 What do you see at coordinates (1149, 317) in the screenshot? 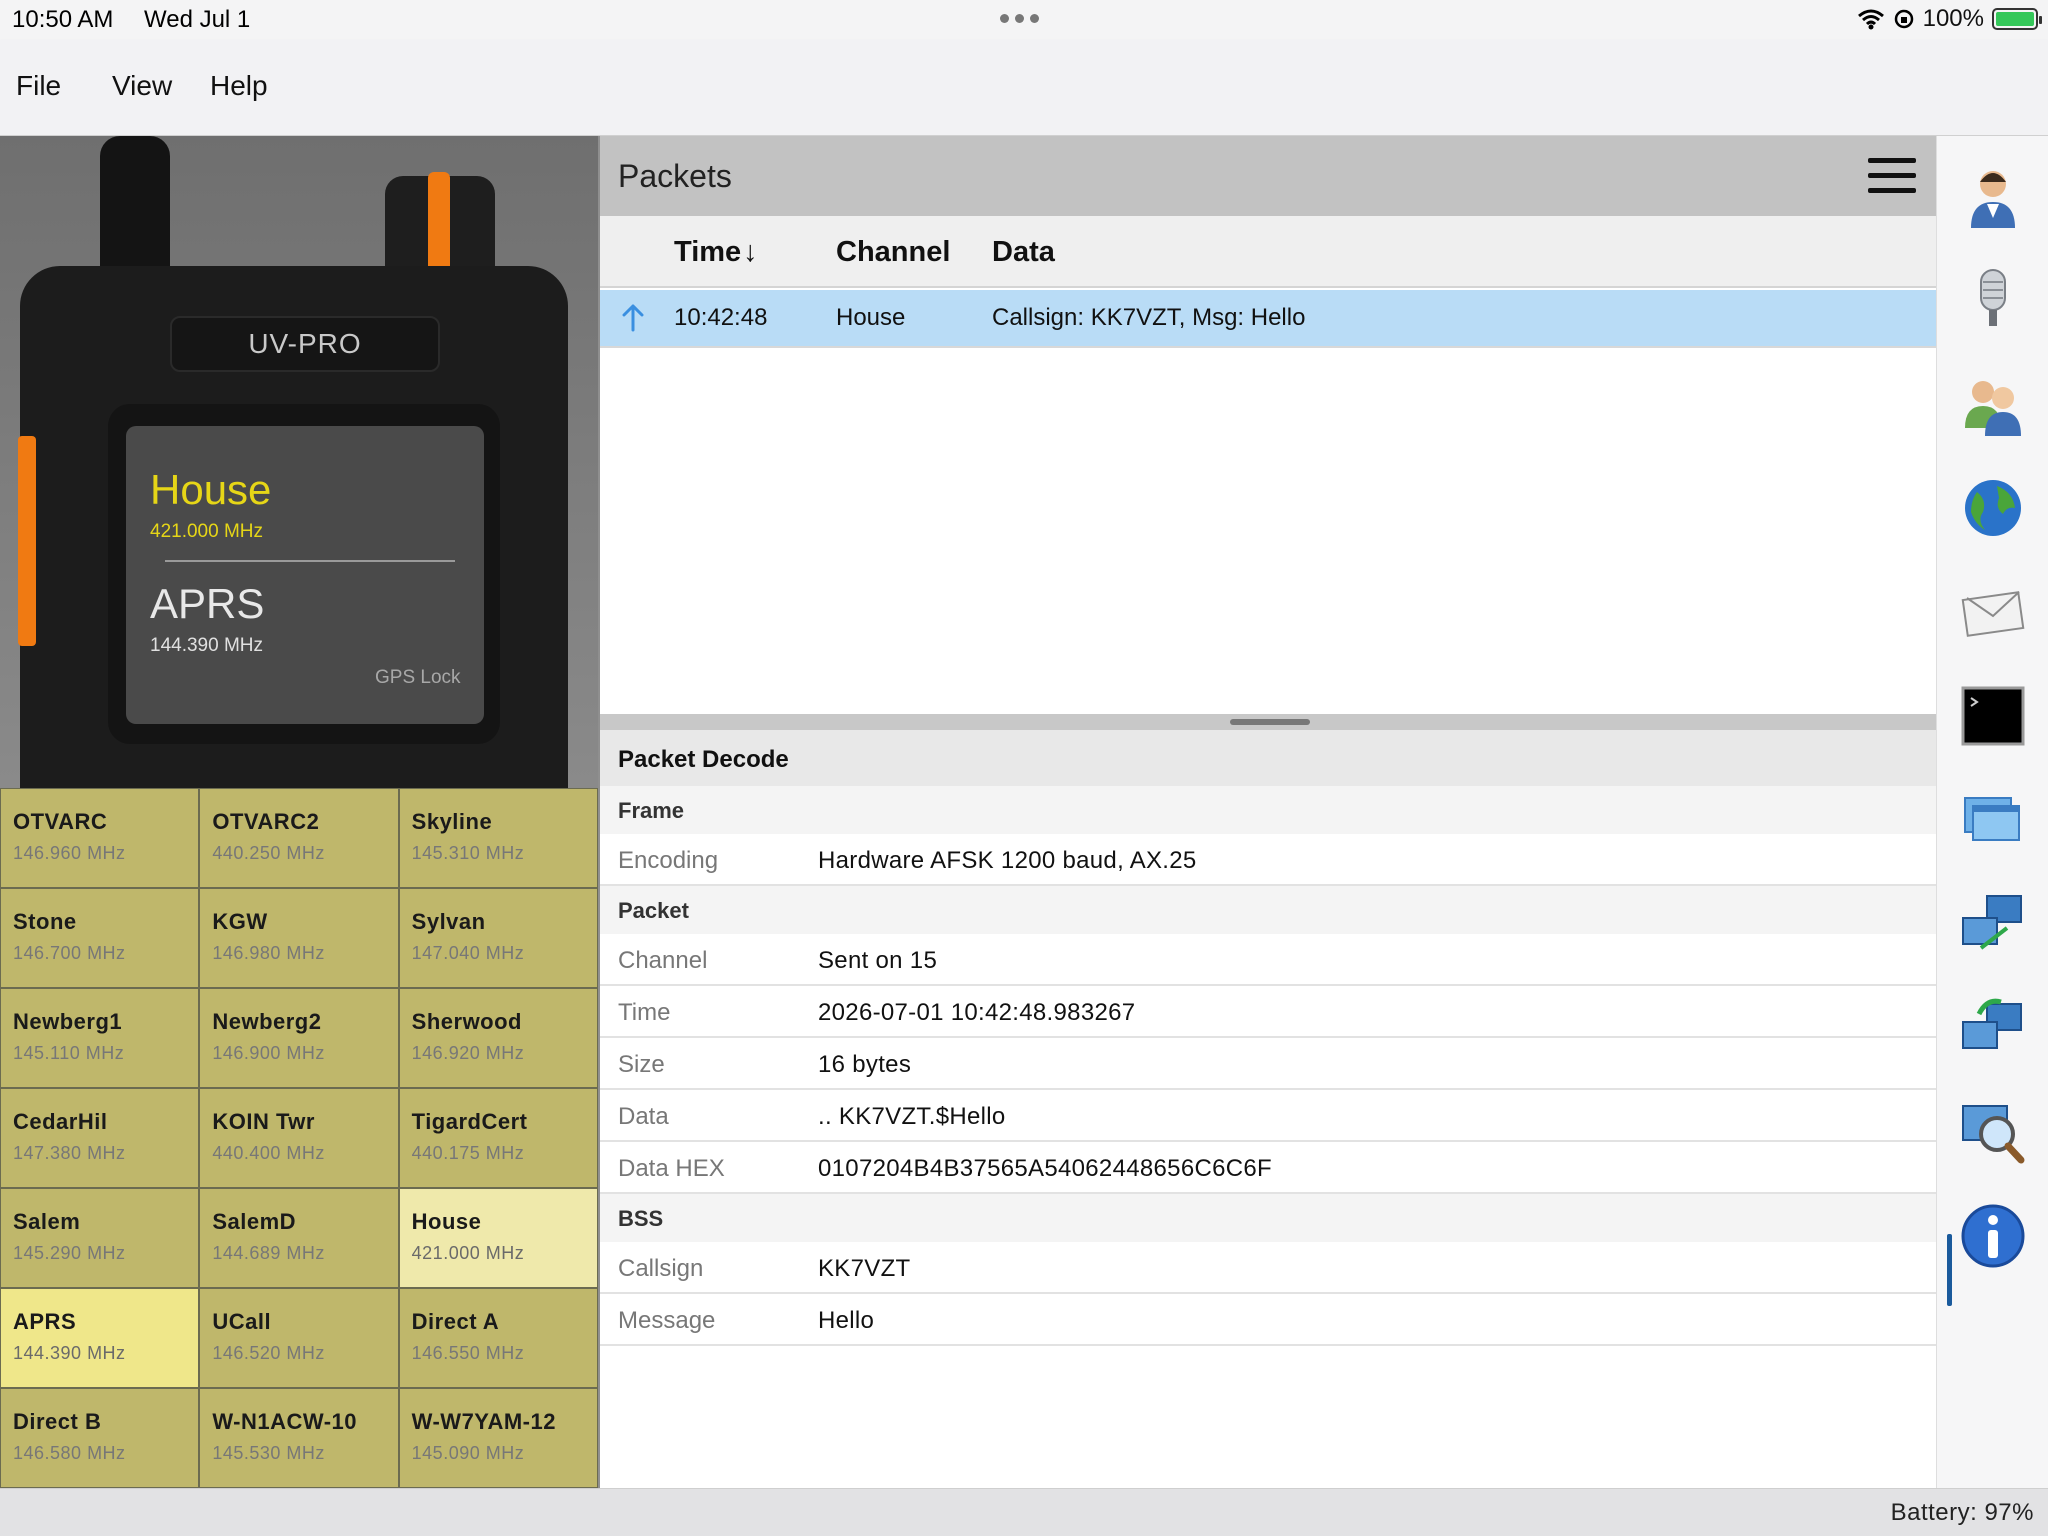
I see `row-data: Callsign: KK7VZT, Msg: Hello` at bounding box center [1149, 317].